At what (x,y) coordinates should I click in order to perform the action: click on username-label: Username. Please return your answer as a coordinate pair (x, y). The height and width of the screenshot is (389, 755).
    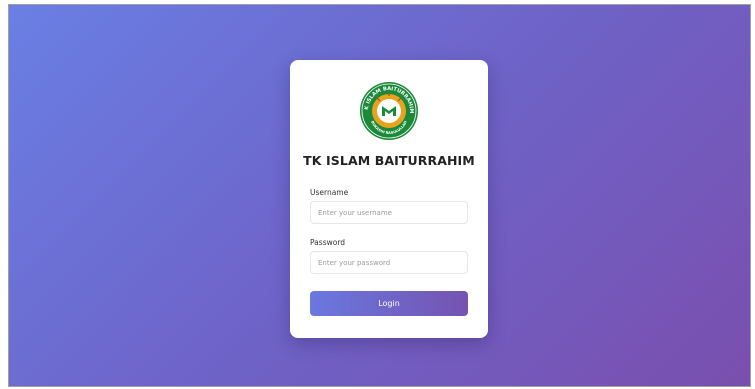
    Looking at the image, I should click on (329, 192).